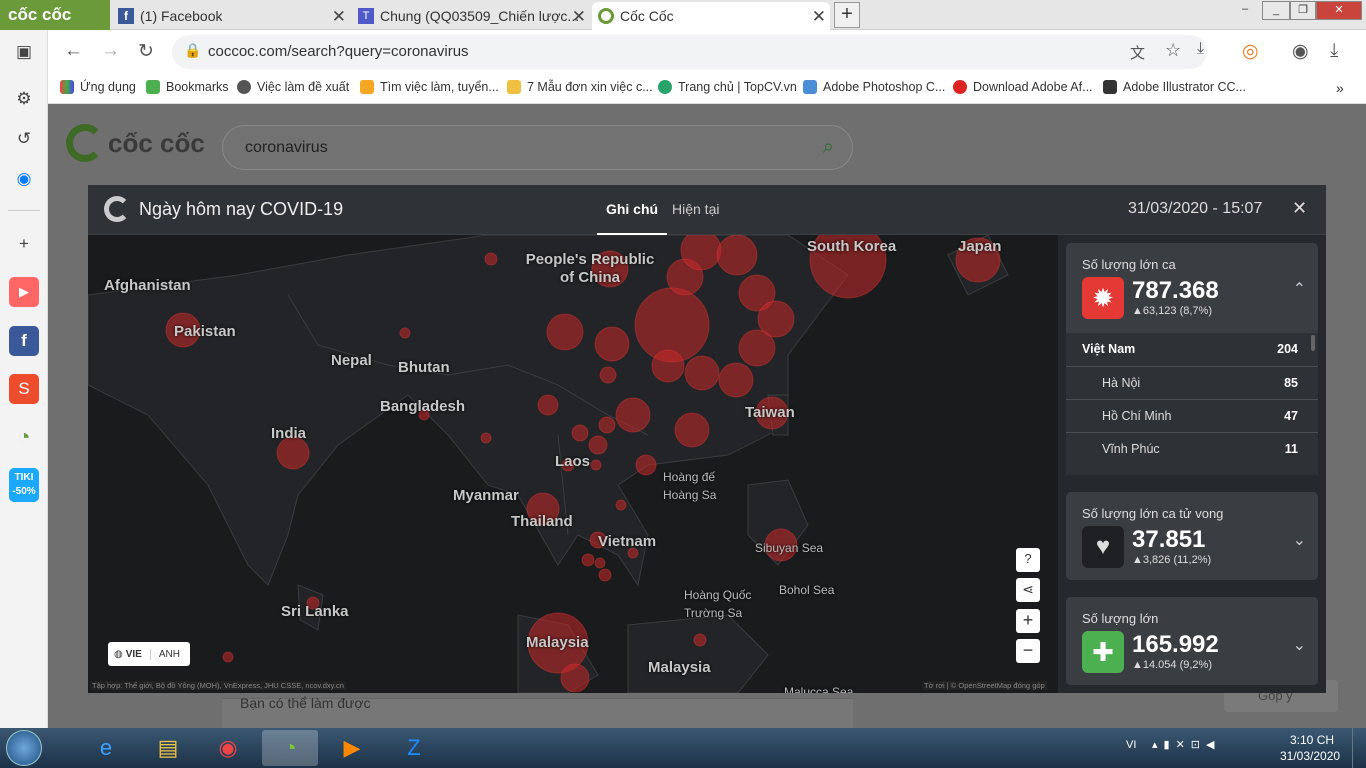  Describe the element at coordinates (106, 748) in the screenshot. I see `ie-icon: e` at that location.